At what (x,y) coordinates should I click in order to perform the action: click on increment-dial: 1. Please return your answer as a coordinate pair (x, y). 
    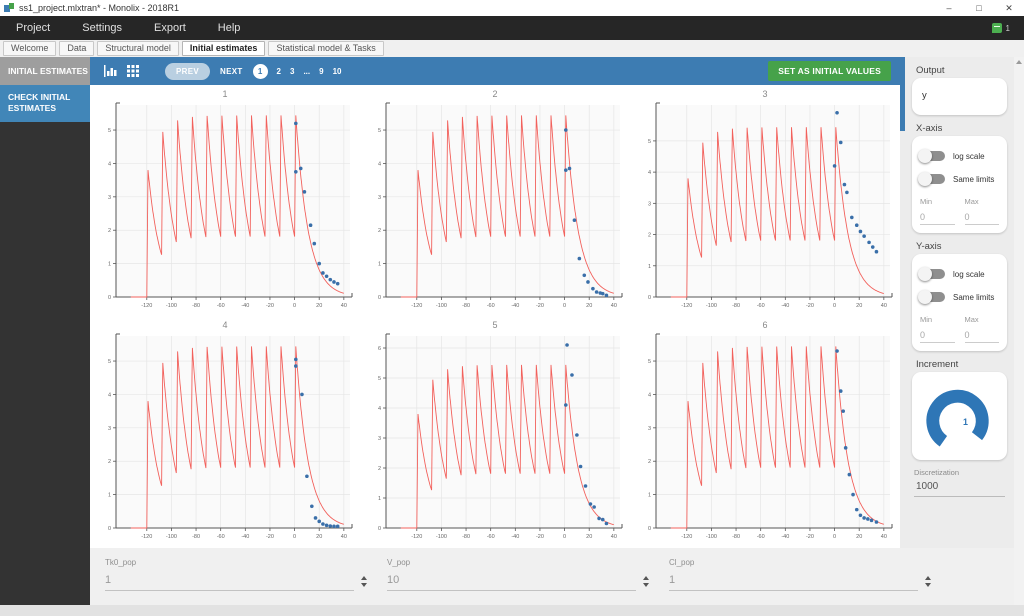
    Looking at the image, I should click on (959, 416).